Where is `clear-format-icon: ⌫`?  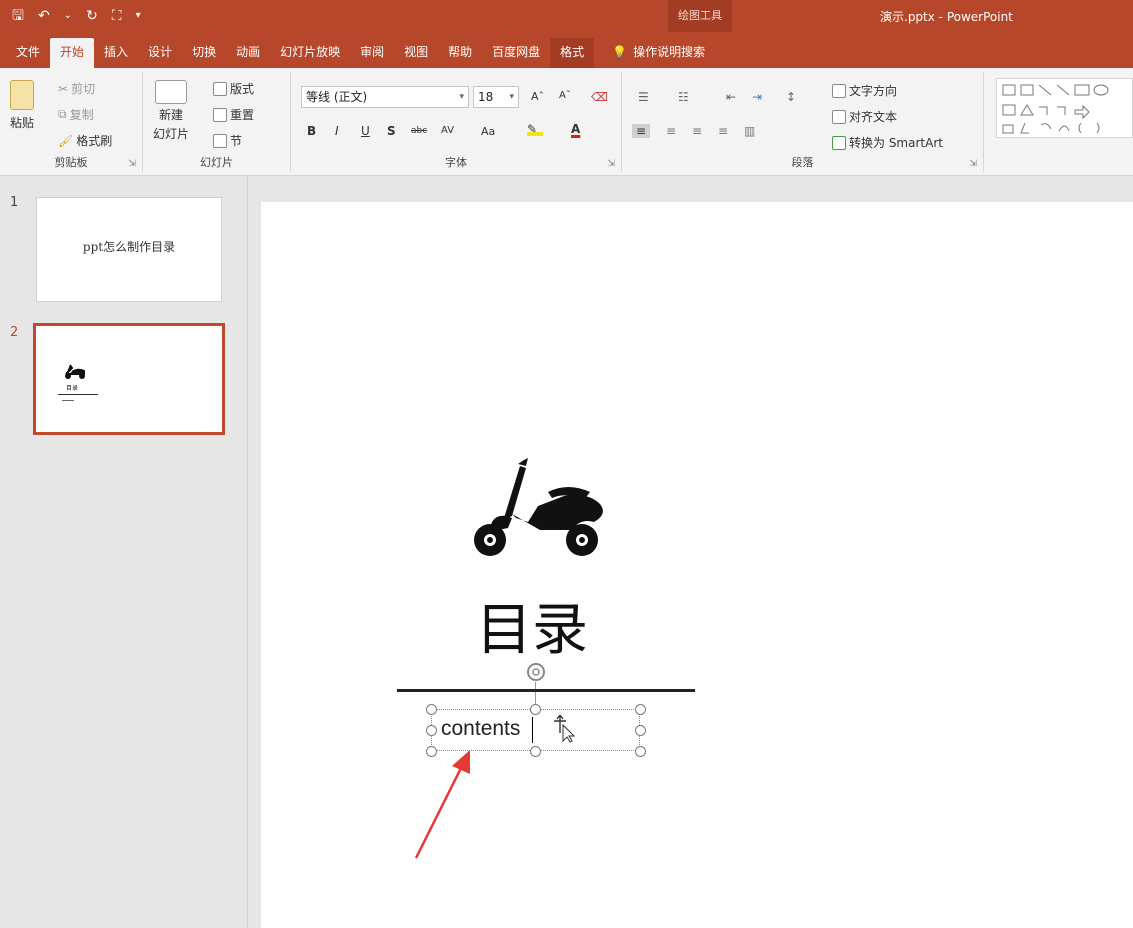
clear-format-icon: ⌫ is located at coordinates (599, 97).